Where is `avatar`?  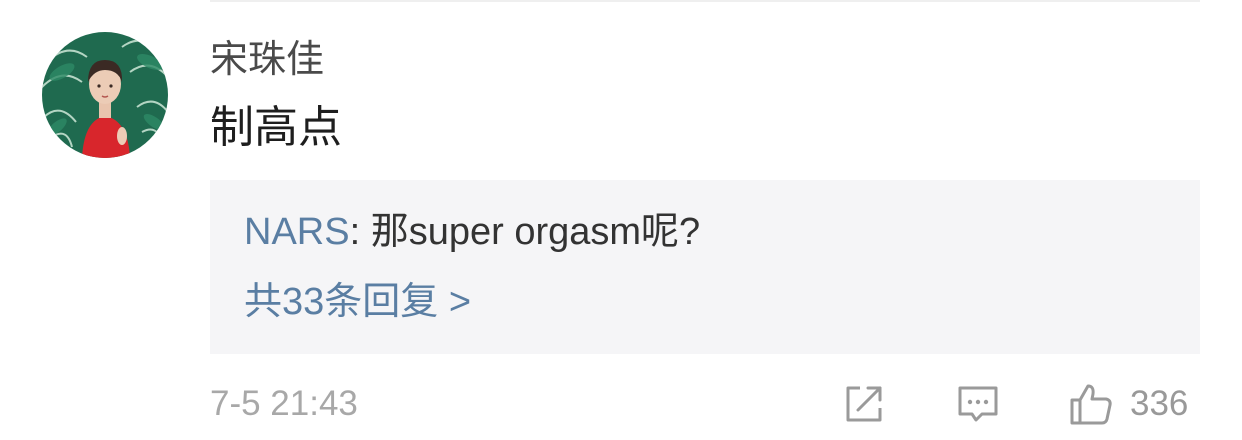 avatar is located at coordinates (105, 95).